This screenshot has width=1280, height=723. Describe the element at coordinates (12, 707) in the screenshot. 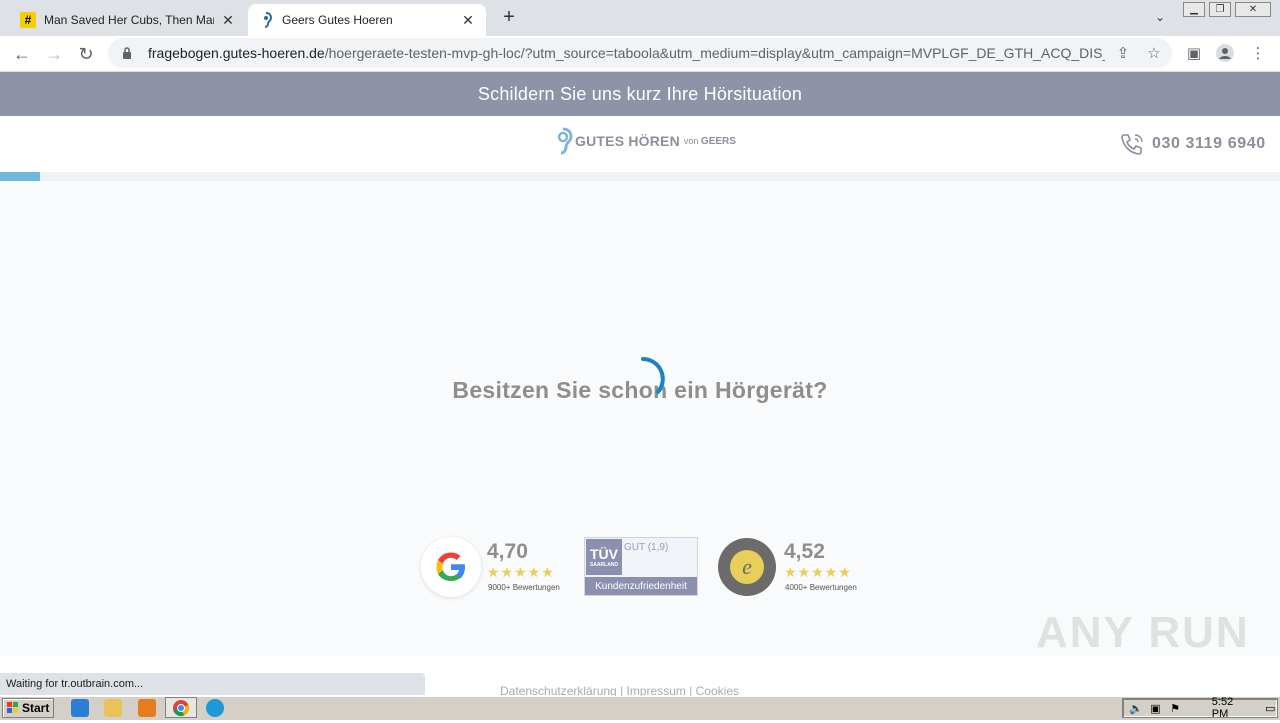

I see `windows-flag-icon` at that location.